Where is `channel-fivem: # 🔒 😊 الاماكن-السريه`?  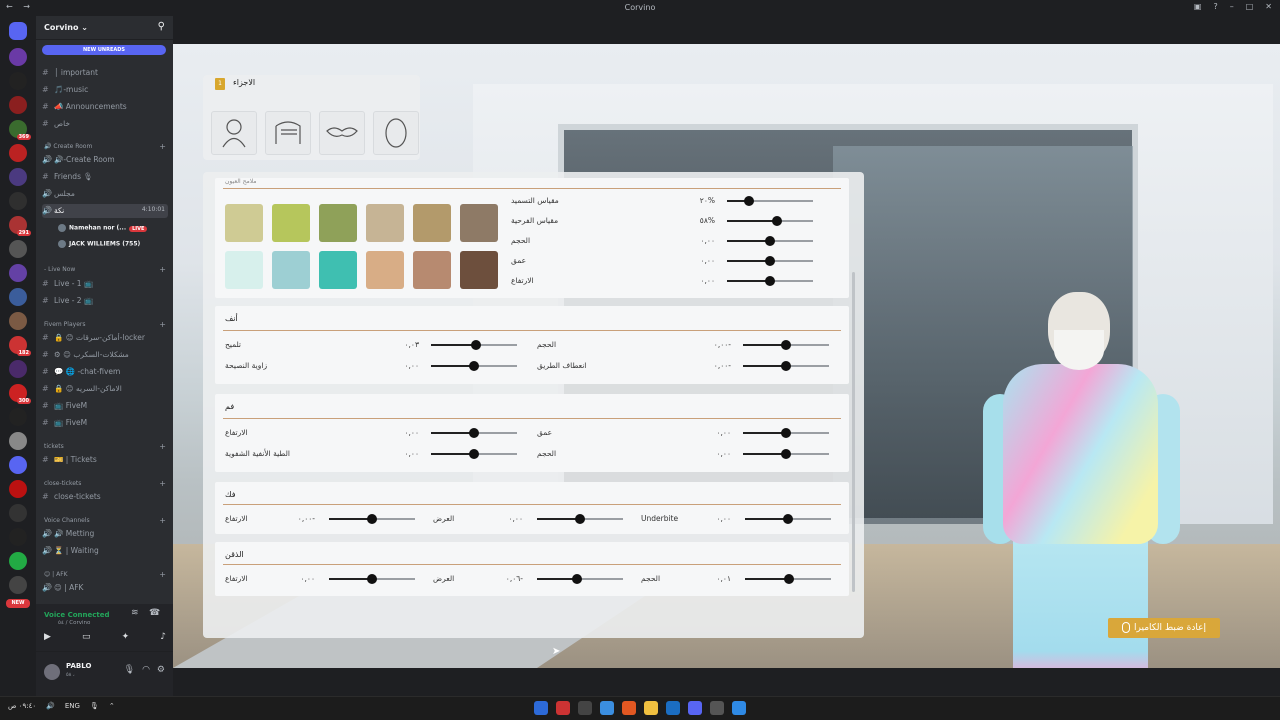
channel-fivem: # 🔒 😊 الاماكن-السريه is located at coordinates (105, 391).